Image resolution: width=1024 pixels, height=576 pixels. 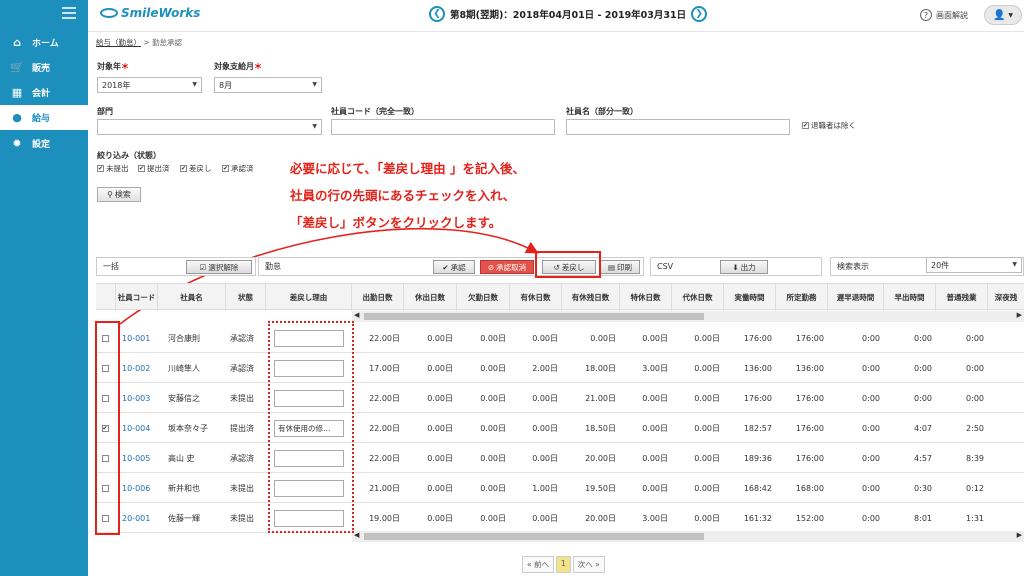 What do you see at coordinates (809, 518) in the screenshot?
I see `value-cell: 152:00` at bounding box center [809, 518].